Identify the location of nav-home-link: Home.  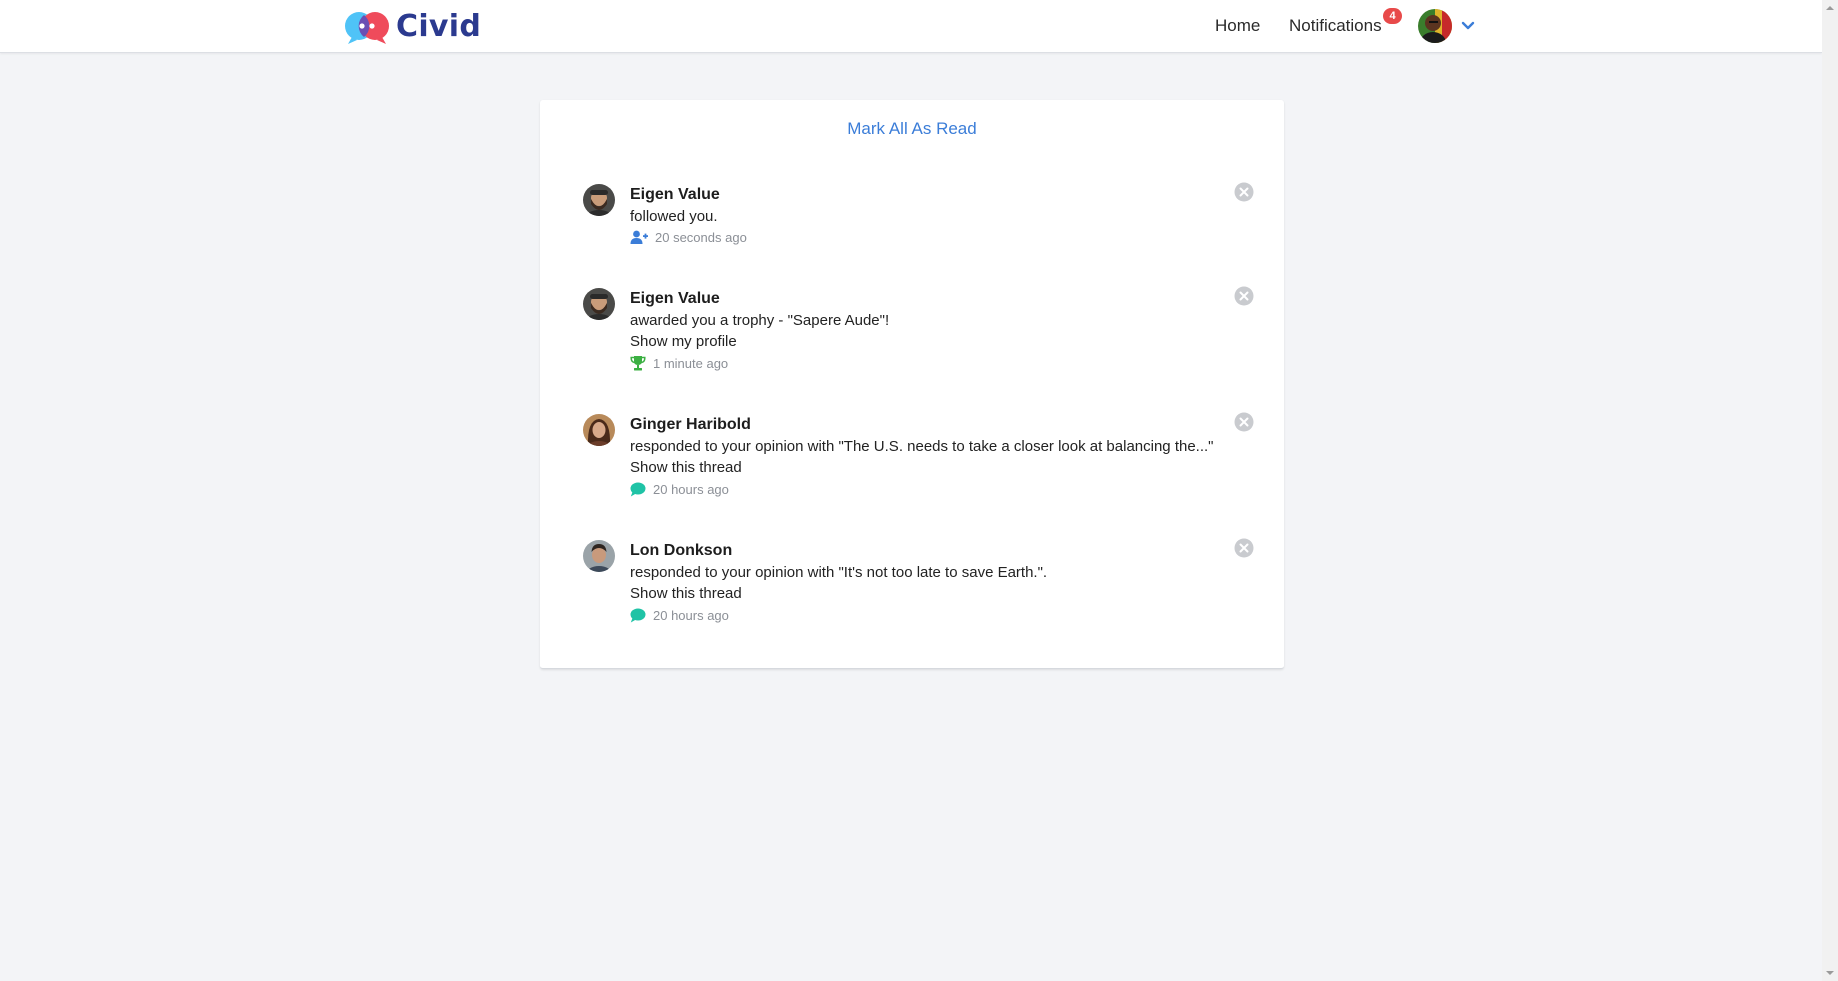
(1237, 26).